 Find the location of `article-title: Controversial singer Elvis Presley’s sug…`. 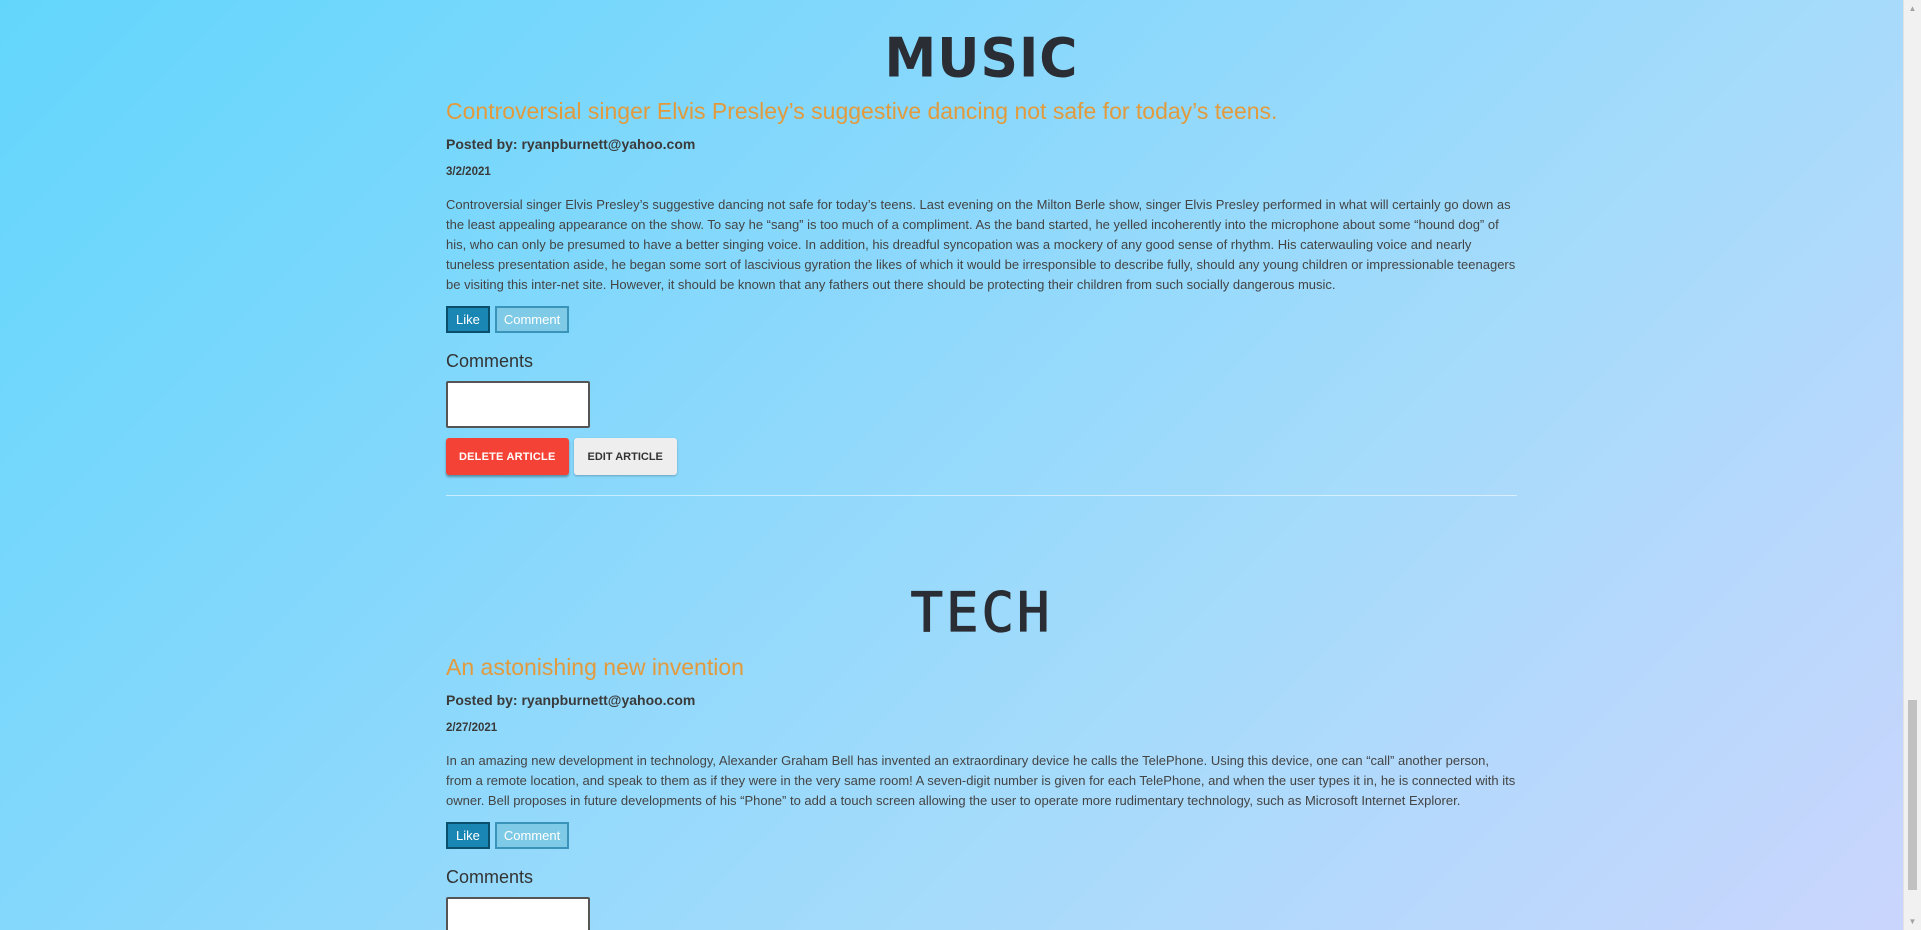

article-title: Controversial singer Elvis Presley’s sug… is located at coordinates (862, 111).